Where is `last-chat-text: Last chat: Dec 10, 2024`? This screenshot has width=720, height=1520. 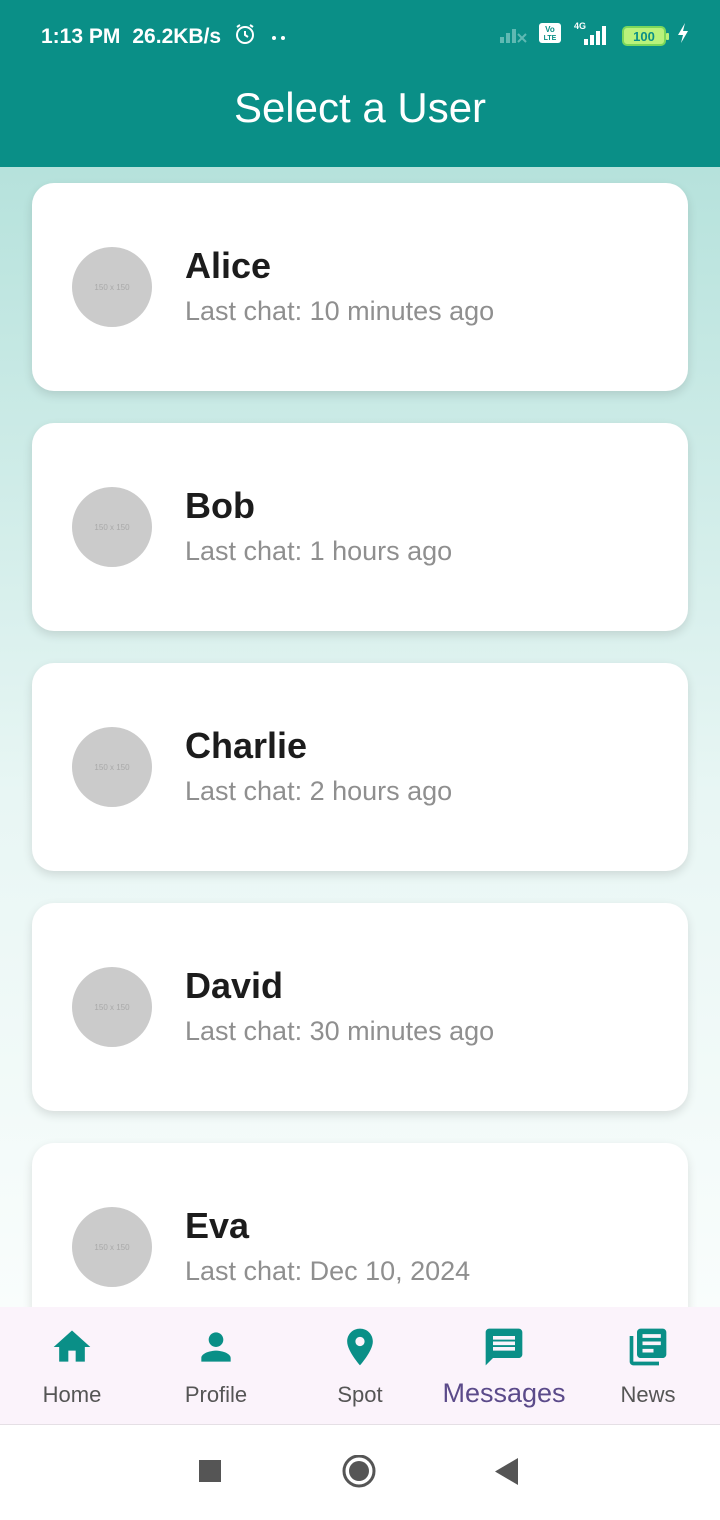 last-chat-text: Last chat: Dec 10, 2024 is located at coordinates (328, 1271).